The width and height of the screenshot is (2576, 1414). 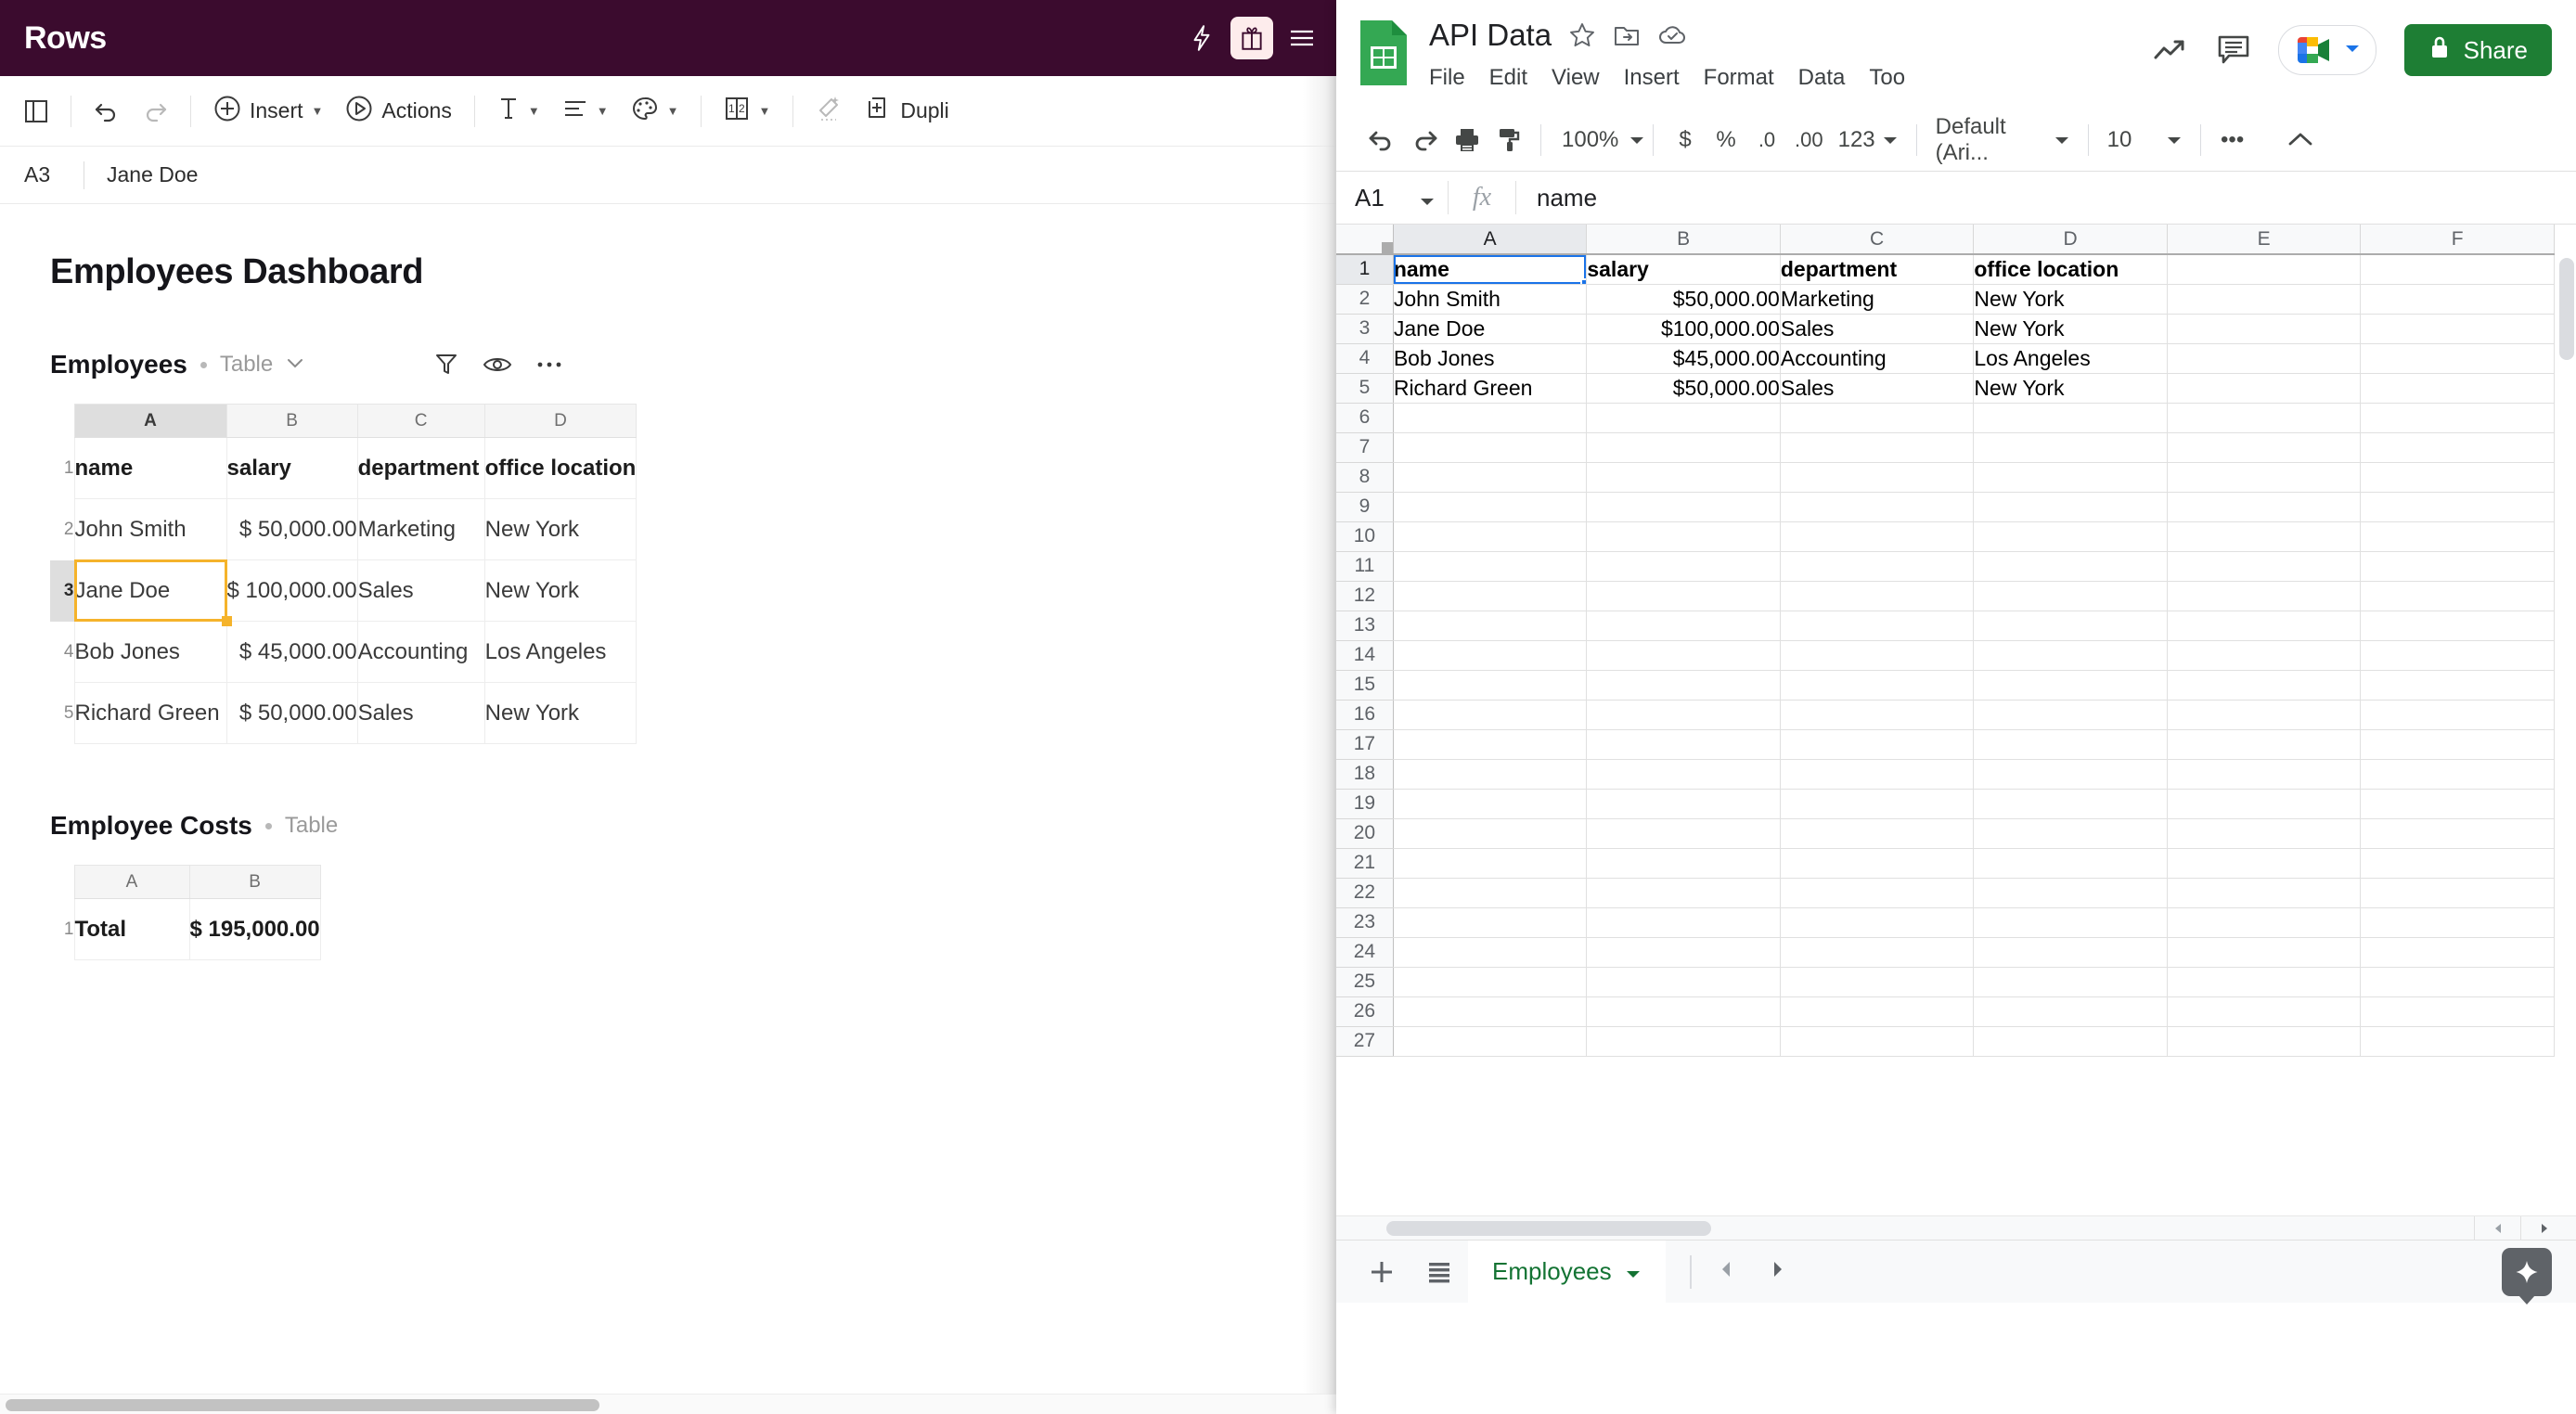 What do you see at coordinates (1877, 269) in the screenshot?
I see `grid-cell: department` at bounding box center [1877, 269].